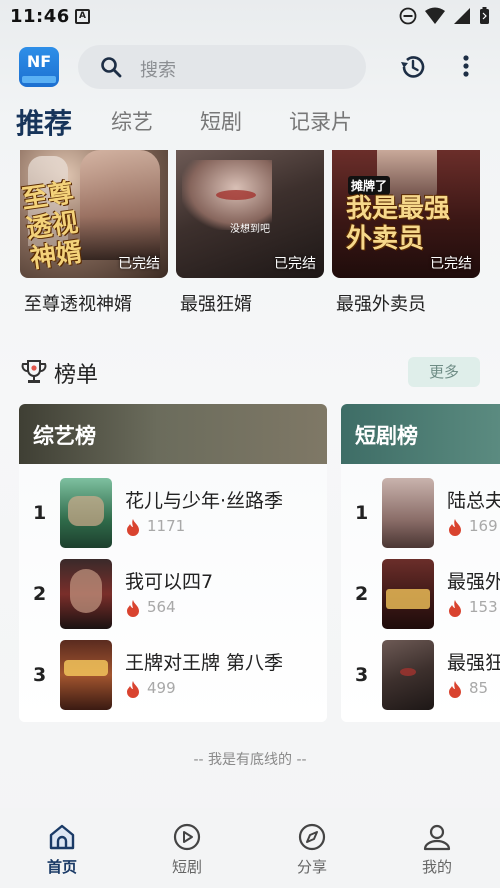  What do you see at coordinates (94, 214) in the screenshot?
I see `poster-image: 至尊透视神婿 已完结` at bounding box center [94, 214].